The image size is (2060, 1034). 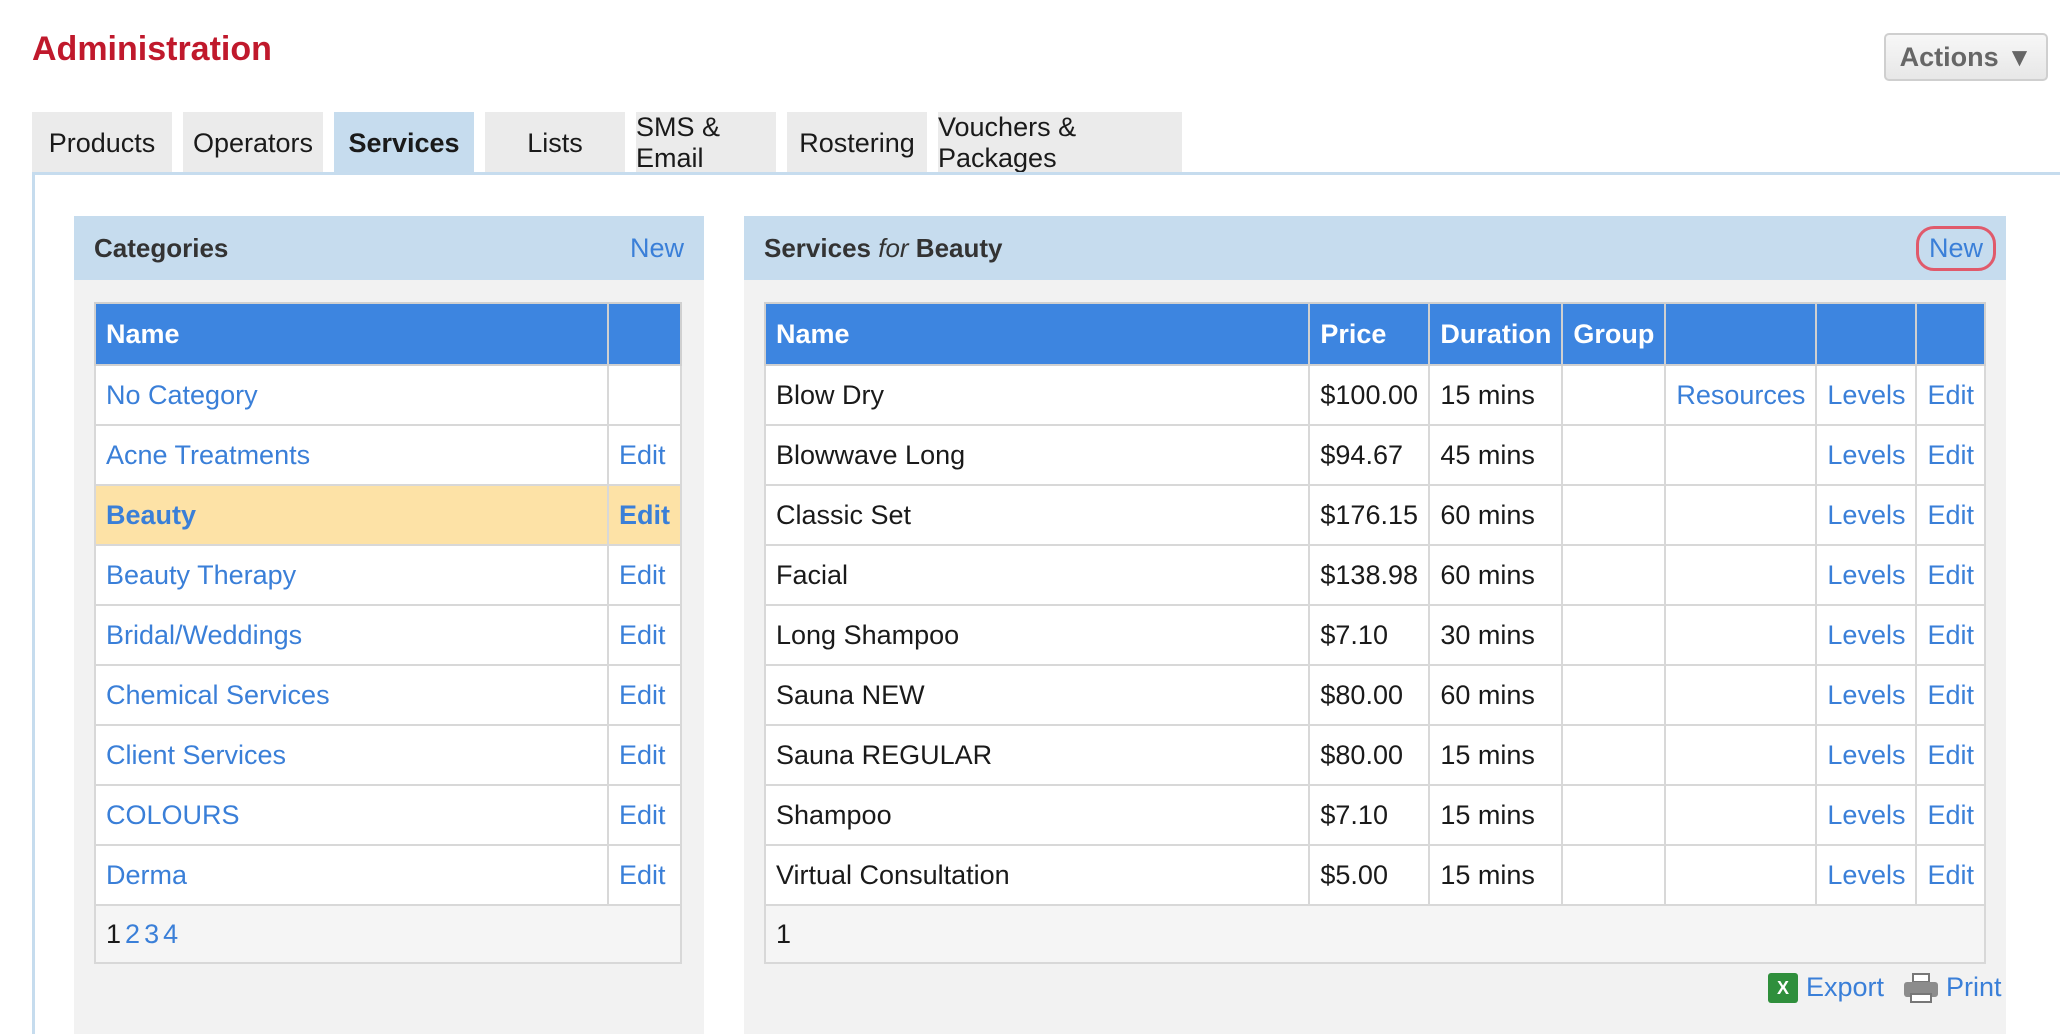 What do you see at coordinates (1614, 334) in the screenshot?
I see `column-header-group: Group` at bounding box center [1614, 334].